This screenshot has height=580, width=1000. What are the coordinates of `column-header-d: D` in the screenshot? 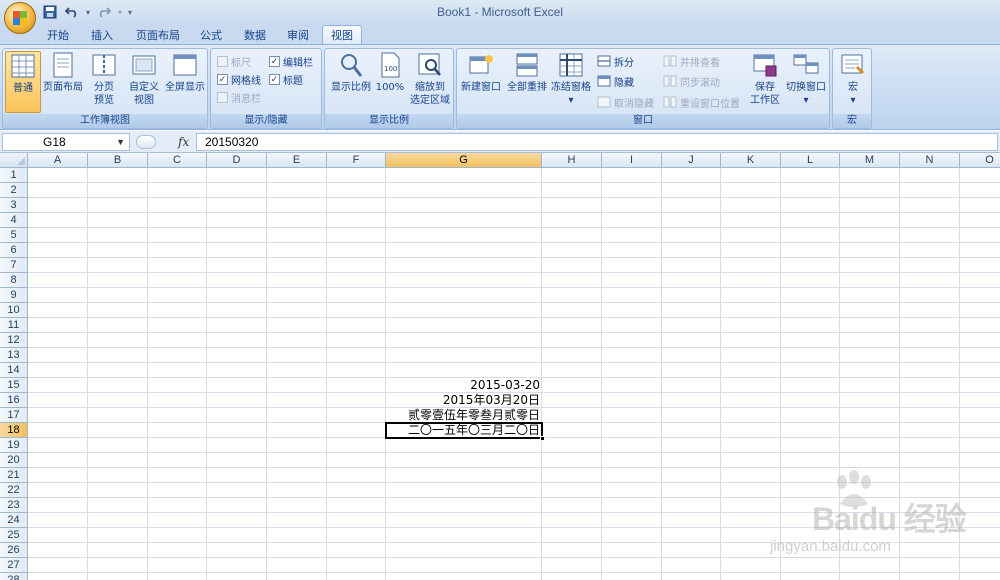 It's located at (237, 160).